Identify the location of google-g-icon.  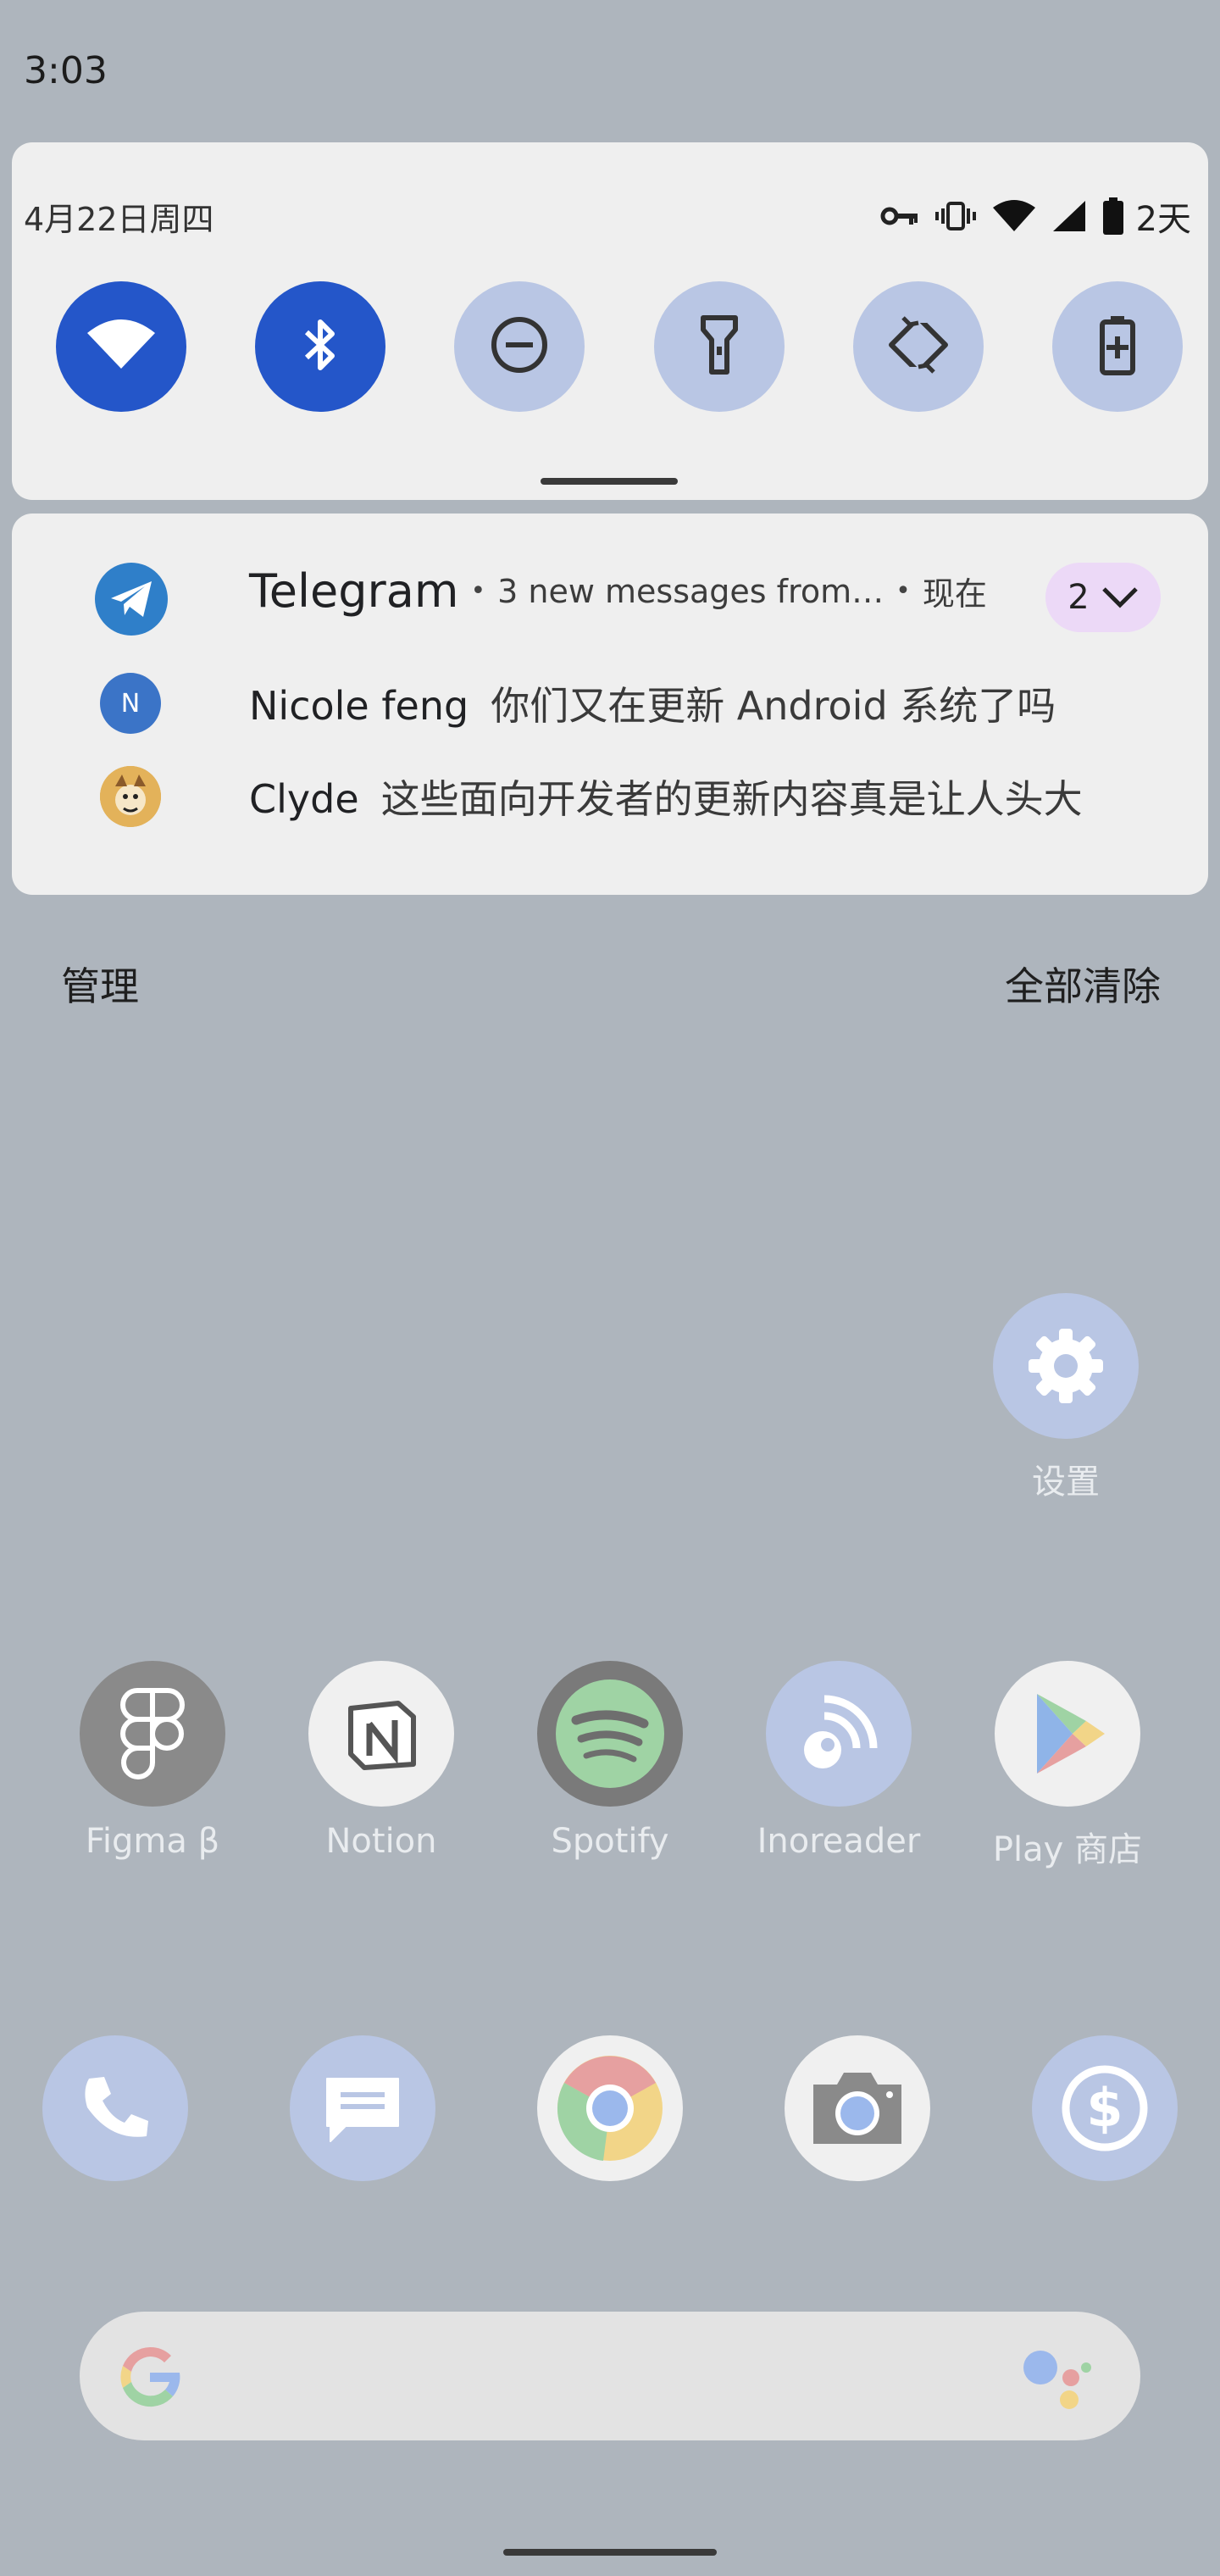
(150, 2378).